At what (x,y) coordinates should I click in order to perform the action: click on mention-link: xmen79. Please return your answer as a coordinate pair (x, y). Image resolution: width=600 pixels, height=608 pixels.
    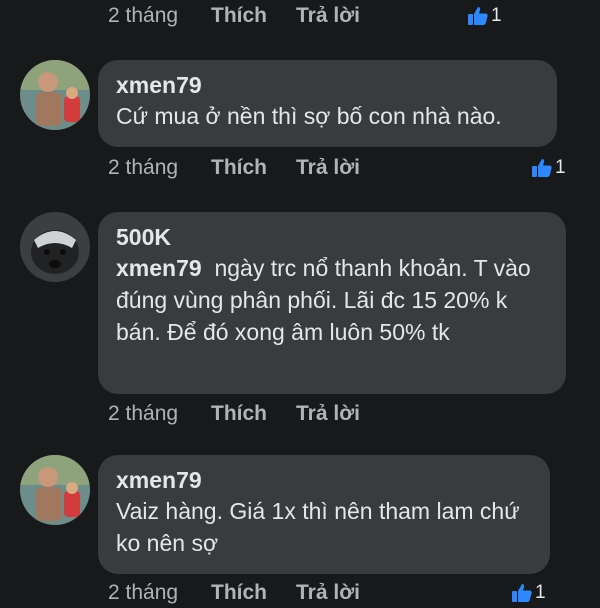
    Looking at the image, I should click on (159, 268).